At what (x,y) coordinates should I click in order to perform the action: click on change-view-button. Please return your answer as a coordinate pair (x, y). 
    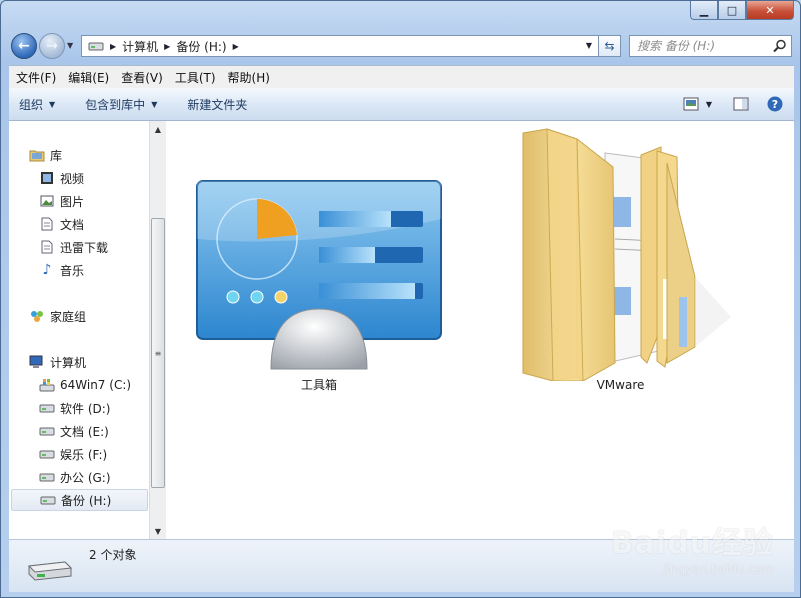
    Looking at the image, I should click on (691, 104).